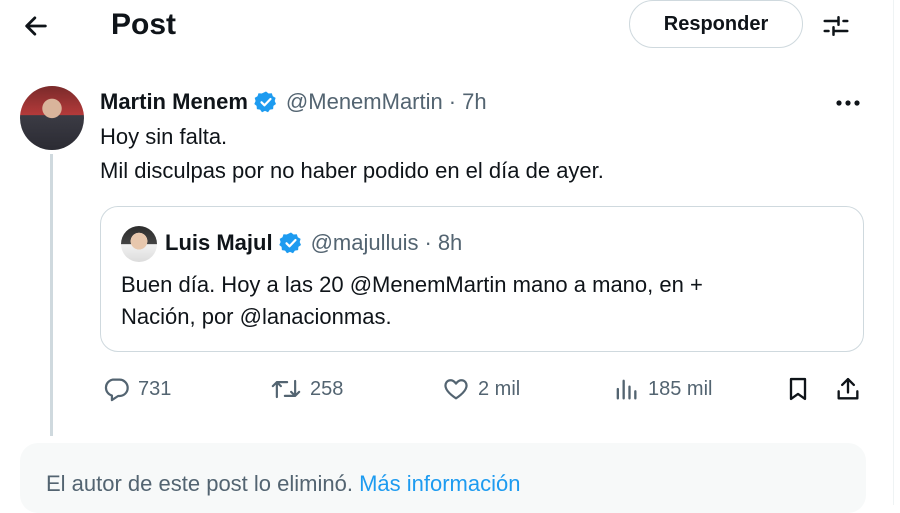 Image resolution: width=900 pixels, height=513 pixels. Describe the element at coordinates (136, 389) in the screenshot. I see `reply-action: 731` at that location.